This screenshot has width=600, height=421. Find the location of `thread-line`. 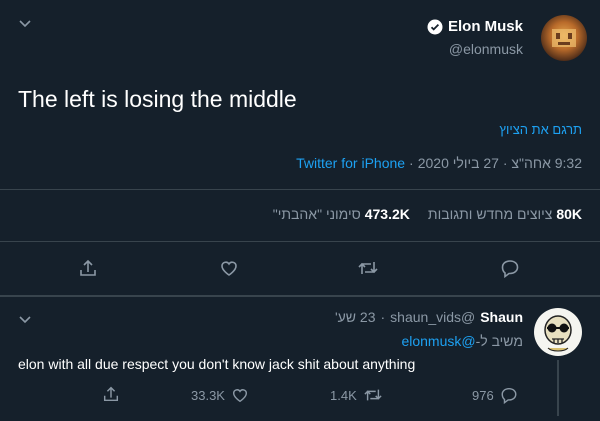

thread-line is located at coordinates (558, 388).